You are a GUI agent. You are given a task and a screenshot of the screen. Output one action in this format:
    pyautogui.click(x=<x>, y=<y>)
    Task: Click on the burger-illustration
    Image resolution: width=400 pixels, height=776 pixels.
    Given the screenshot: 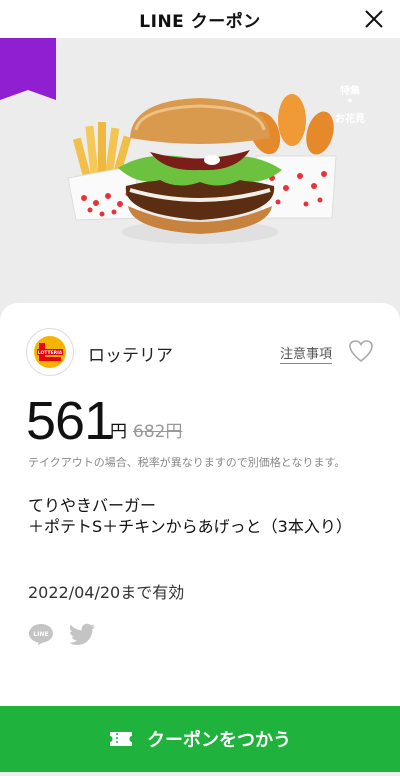 What is the action you would take?
    pyautogui.click(x=200, y=171)
    